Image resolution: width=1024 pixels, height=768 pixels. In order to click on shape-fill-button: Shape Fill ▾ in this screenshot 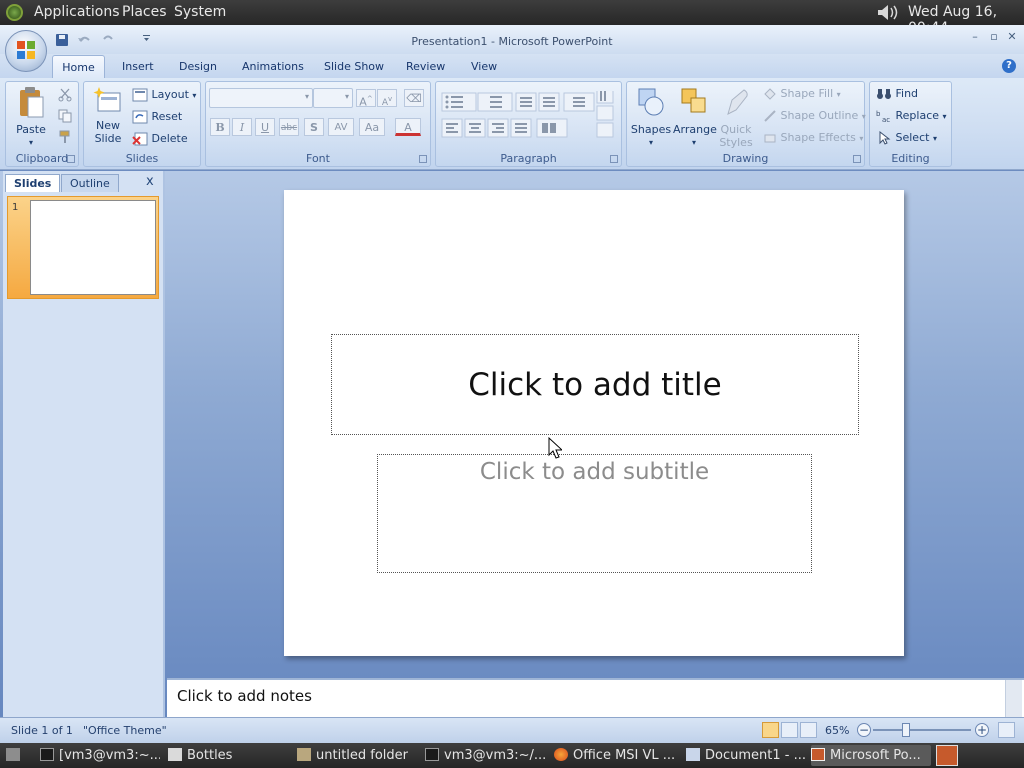, I will do `click(802, 94)`.